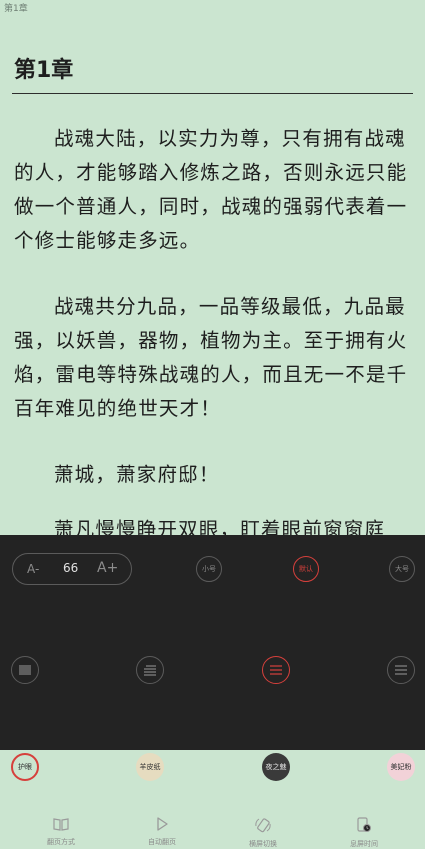  I want to click on paragraph: 萧城，萧家府邸！, so click(136, 474).